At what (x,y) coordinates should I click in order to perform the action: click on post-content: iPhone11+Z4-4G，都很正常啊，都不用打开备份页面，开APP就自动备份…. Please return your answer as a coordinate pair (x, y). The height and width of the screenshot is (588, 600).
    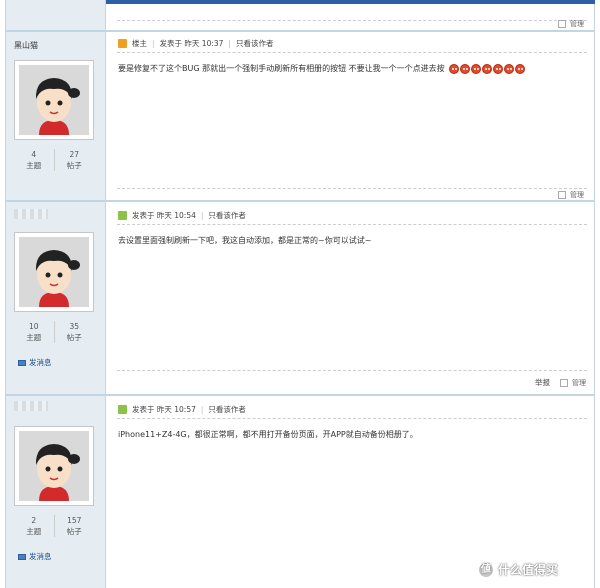
    Looking at the image, I should click on (268, 434).